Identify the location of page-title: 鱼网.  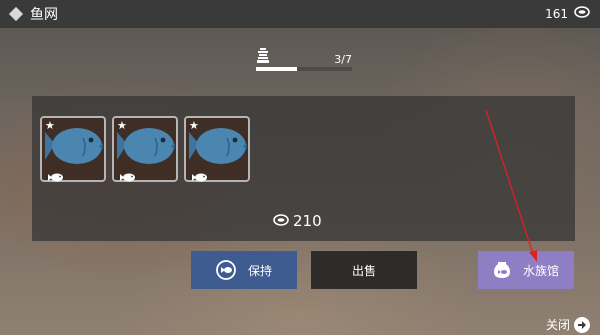
(44, 15).